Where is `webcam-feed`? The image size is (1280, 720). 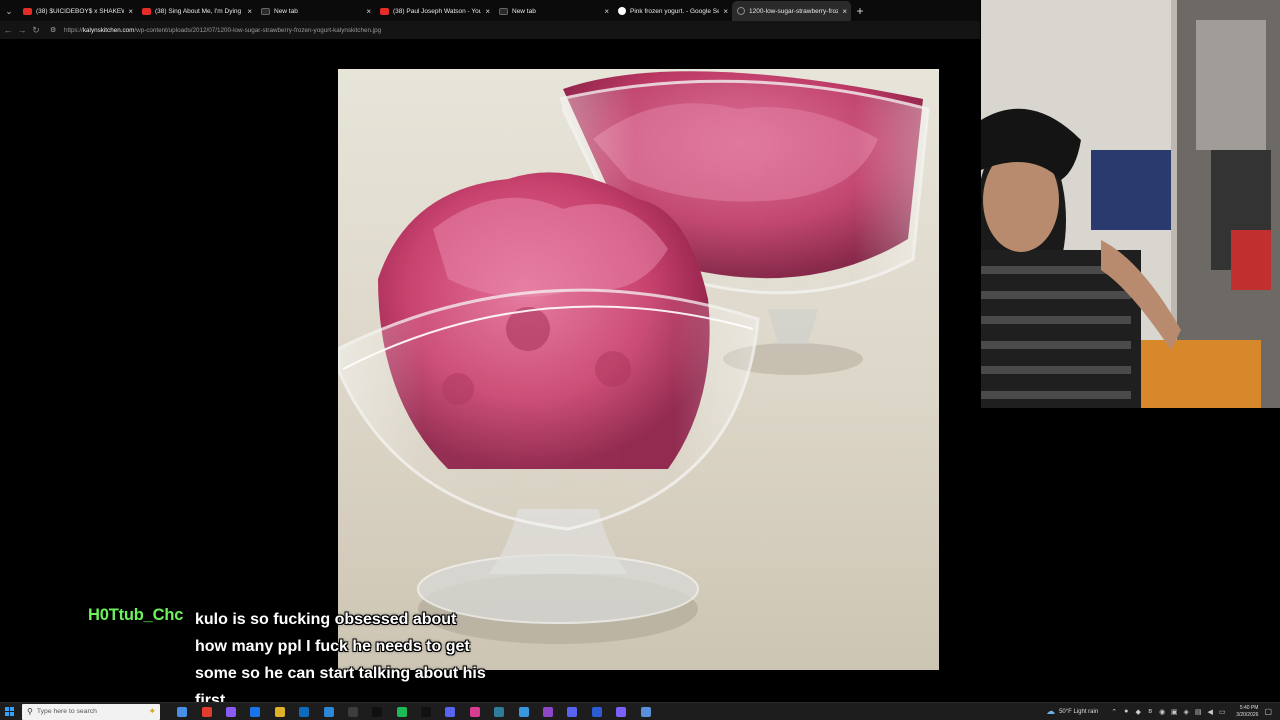
webcam-feed is located at coordinates (1130, 204).